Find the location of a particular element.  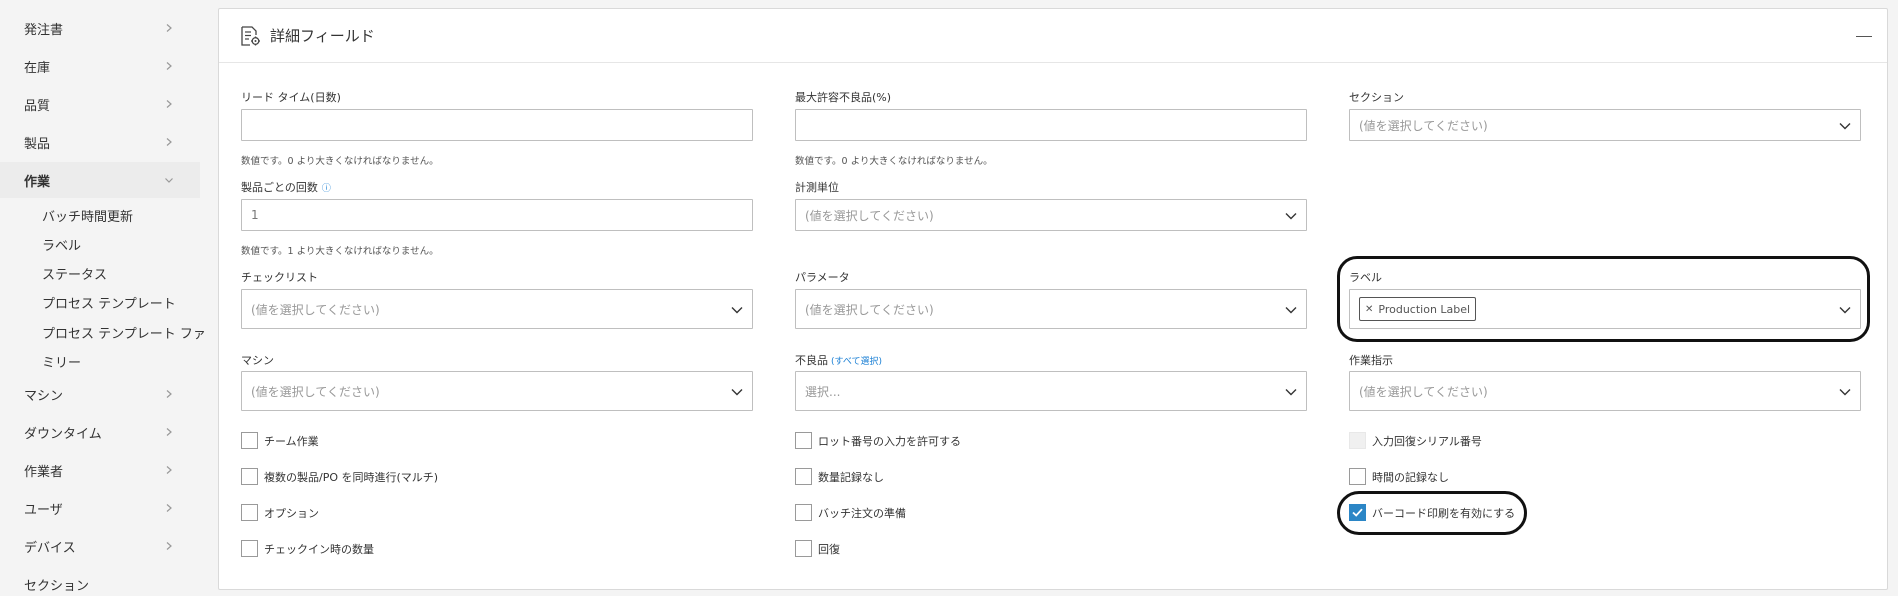

sidebar-item-work: 作業 is located at coordinates (100, 180).